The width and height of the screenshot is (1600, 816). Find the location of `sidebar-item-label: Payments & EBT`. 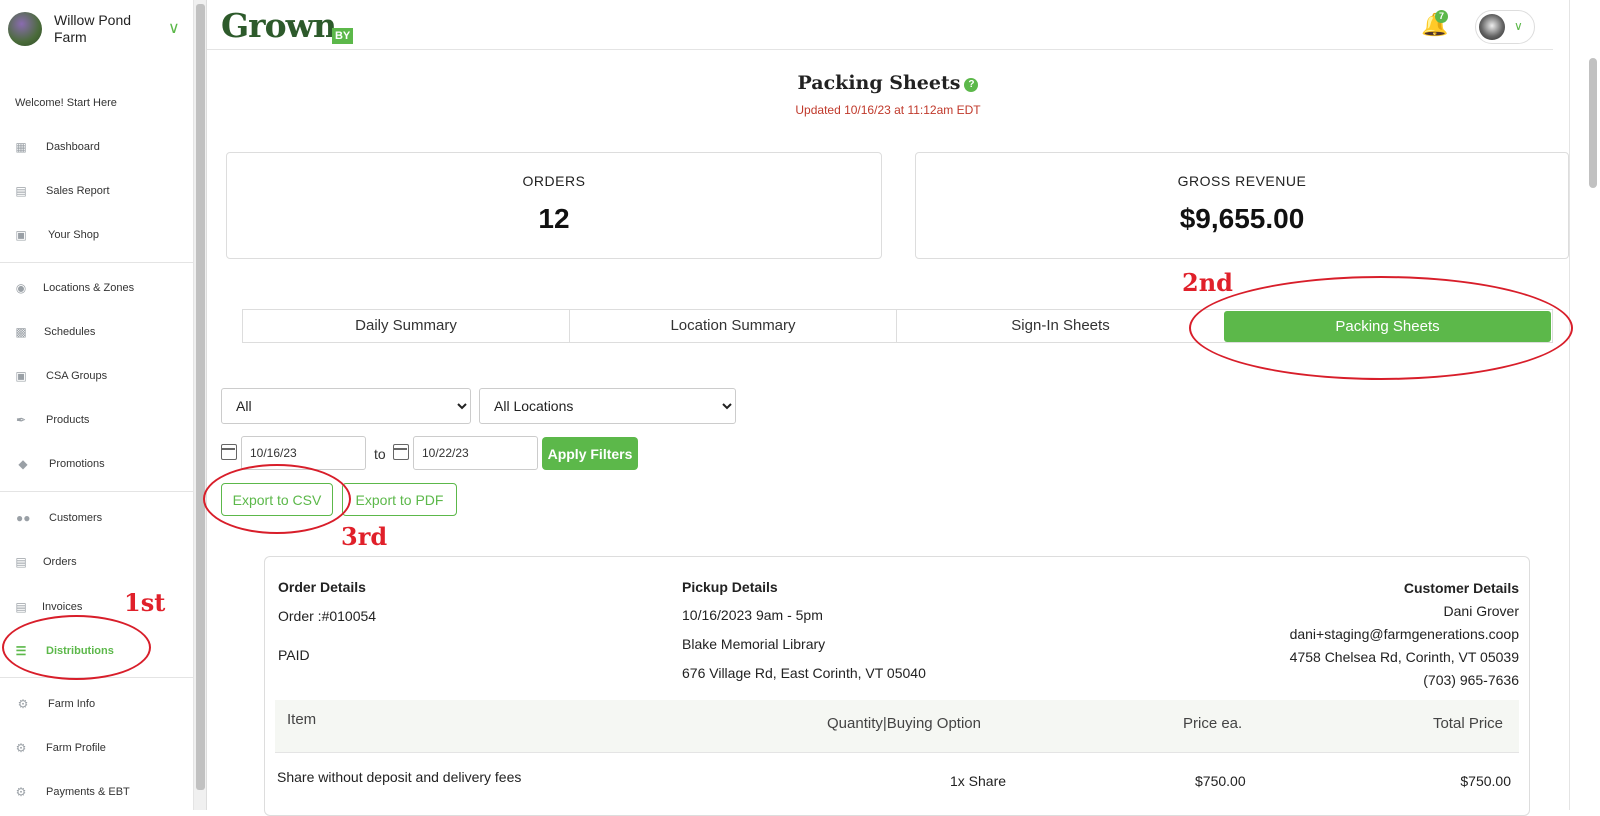

sidebar-item-label: Payments & EBT is located at coordinates (88, 792).